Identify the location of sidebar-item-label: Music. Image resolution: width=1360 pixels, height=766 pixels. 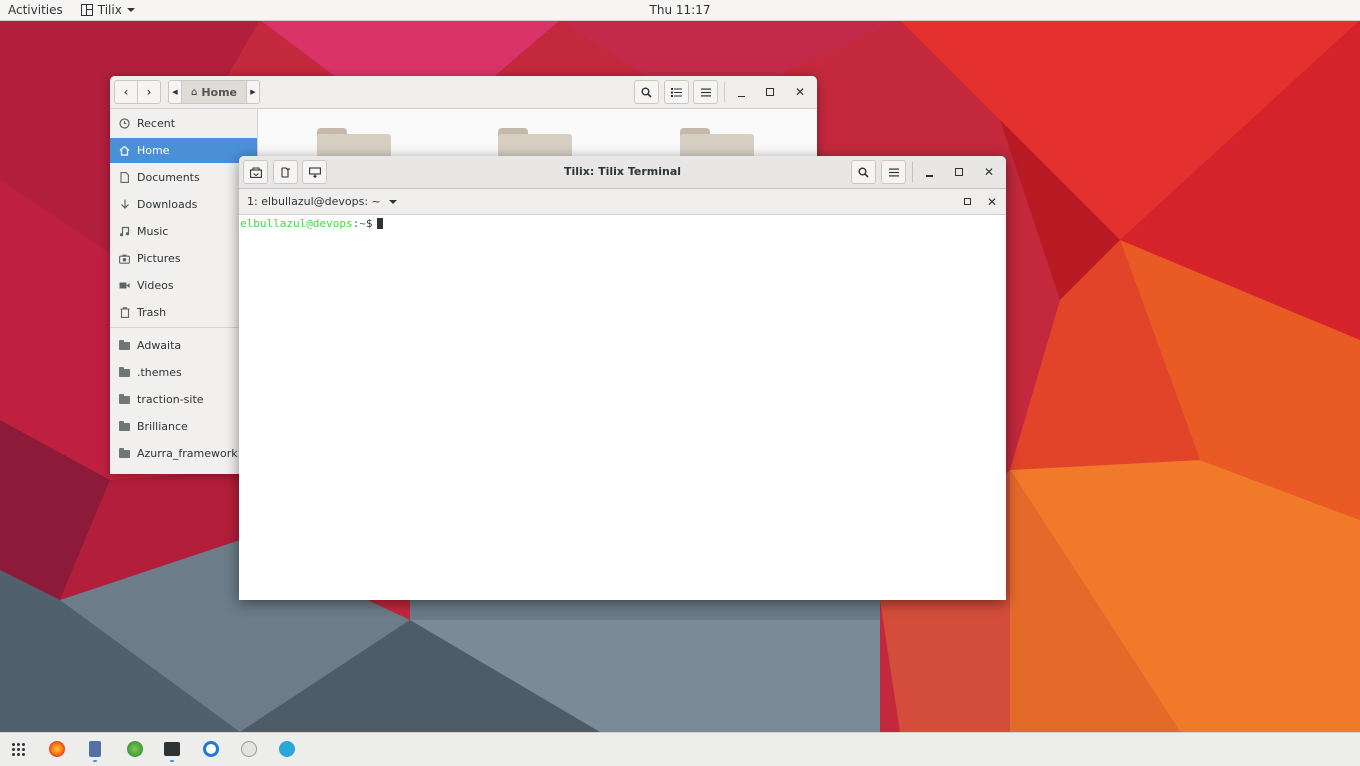
(153, 231).